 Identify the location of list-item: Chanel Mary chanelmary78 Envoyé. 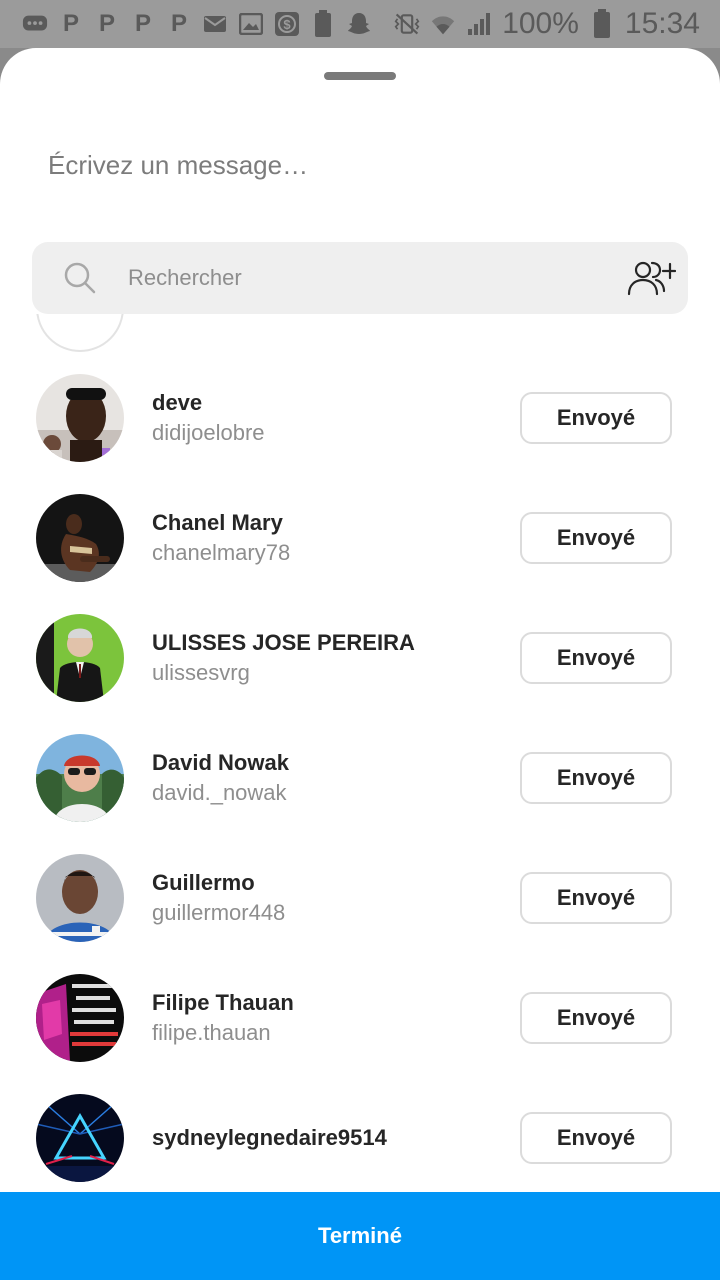
(360, 538).